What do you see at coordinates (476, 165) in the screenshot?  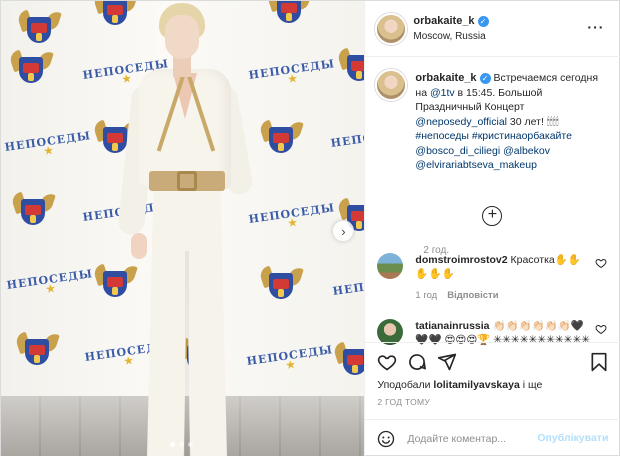 I see `mention-link: @elvirariabtseva_makeup` at bounding box center [476, 165].